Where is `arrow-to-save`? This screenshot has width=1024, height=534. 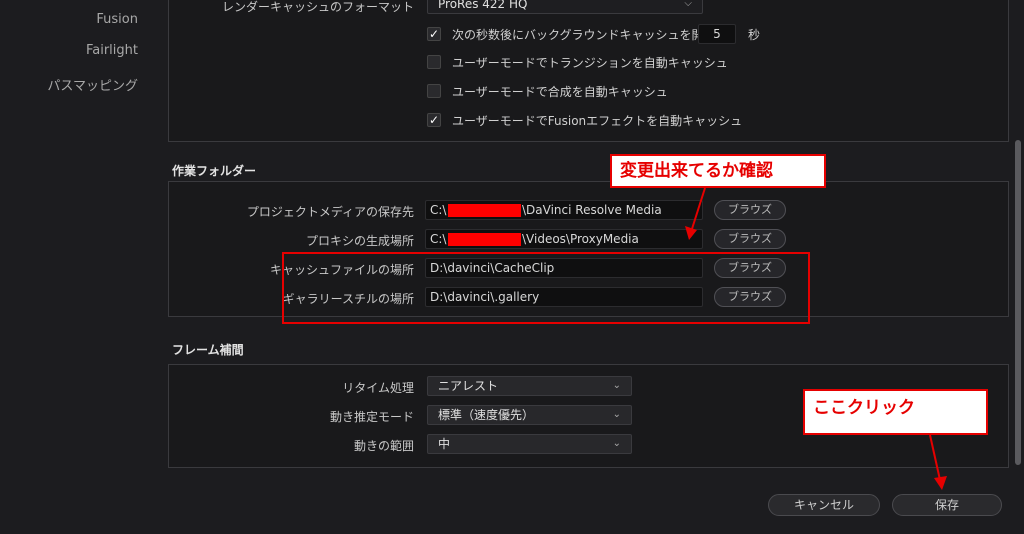
arrow-to-save is located at coordinates (938, 462).